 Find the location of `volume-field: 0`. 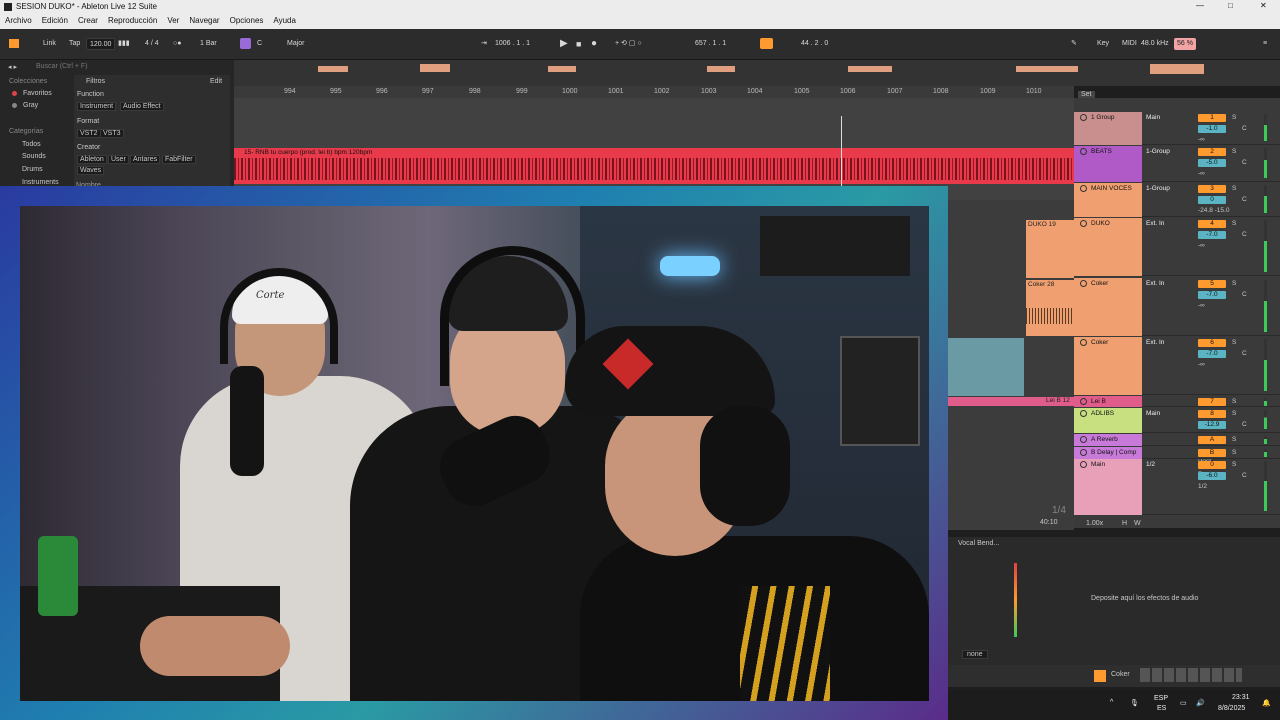

volume-field: 0 is located at coordinates (1212, 200).